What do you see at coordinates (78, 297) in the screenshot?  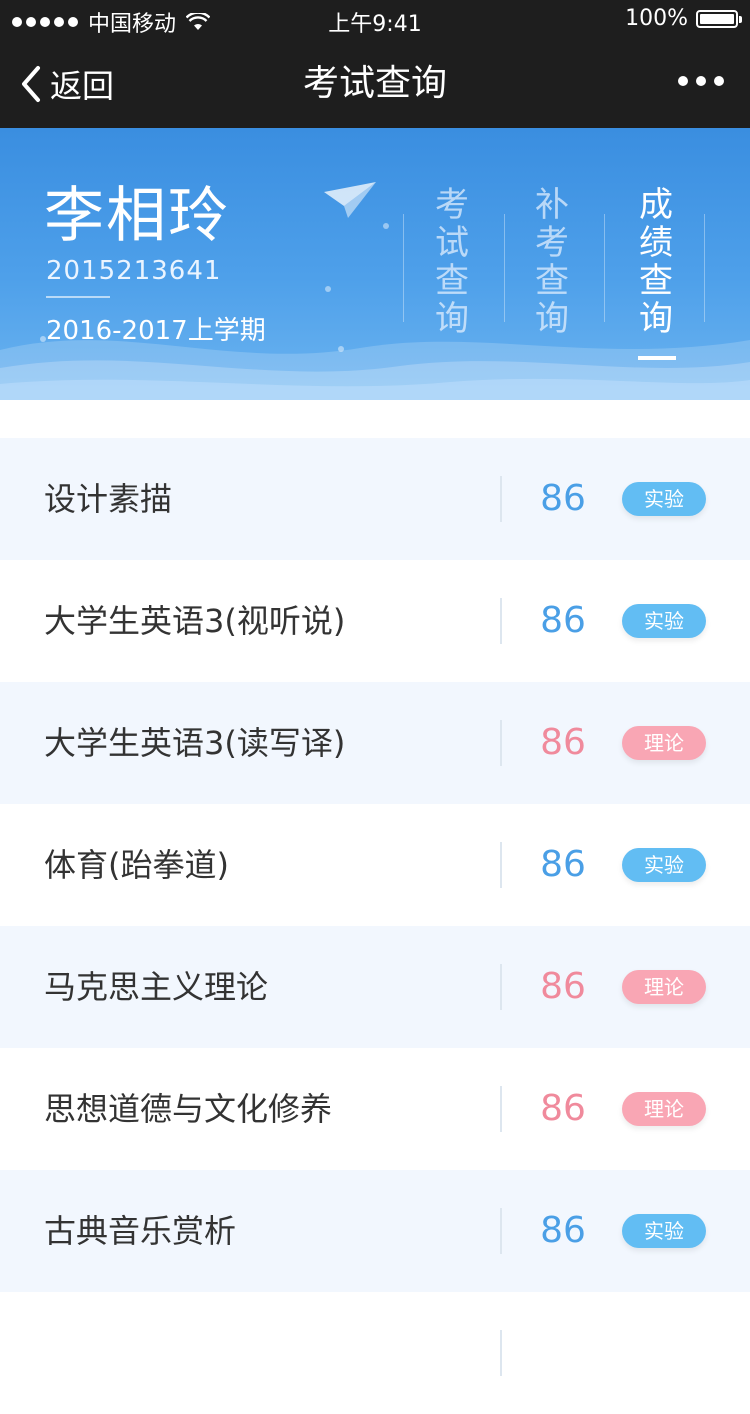 I see `id-underline` at bounding box center [78, 297].